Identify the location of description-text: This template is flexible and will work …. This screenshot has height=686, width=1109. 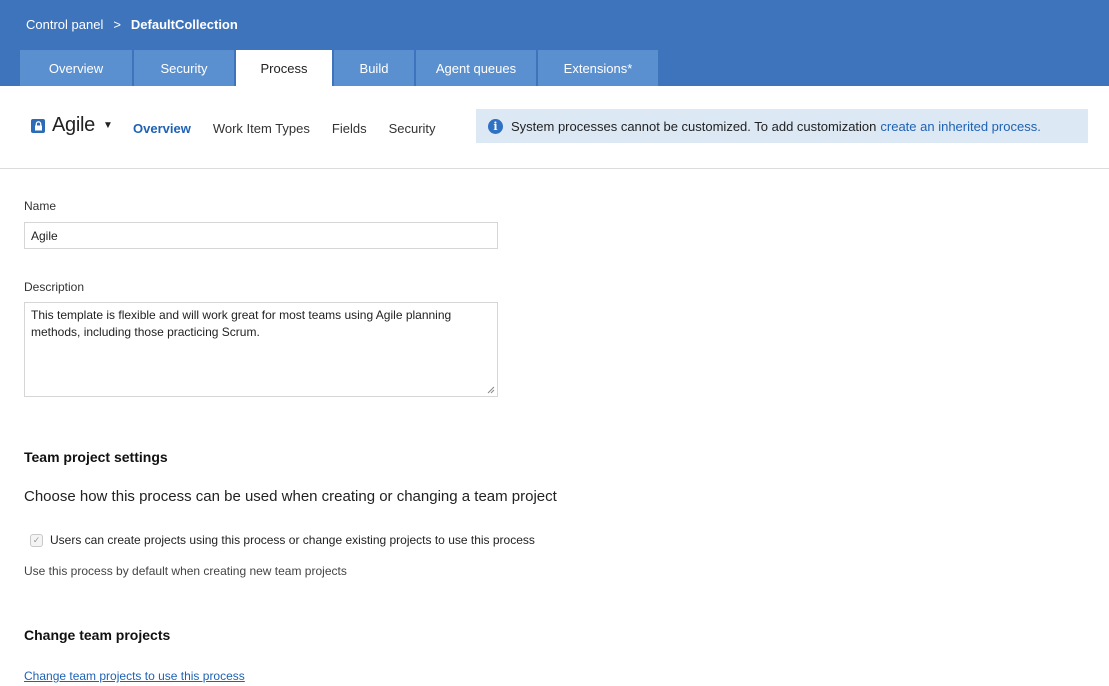
(241, 323).